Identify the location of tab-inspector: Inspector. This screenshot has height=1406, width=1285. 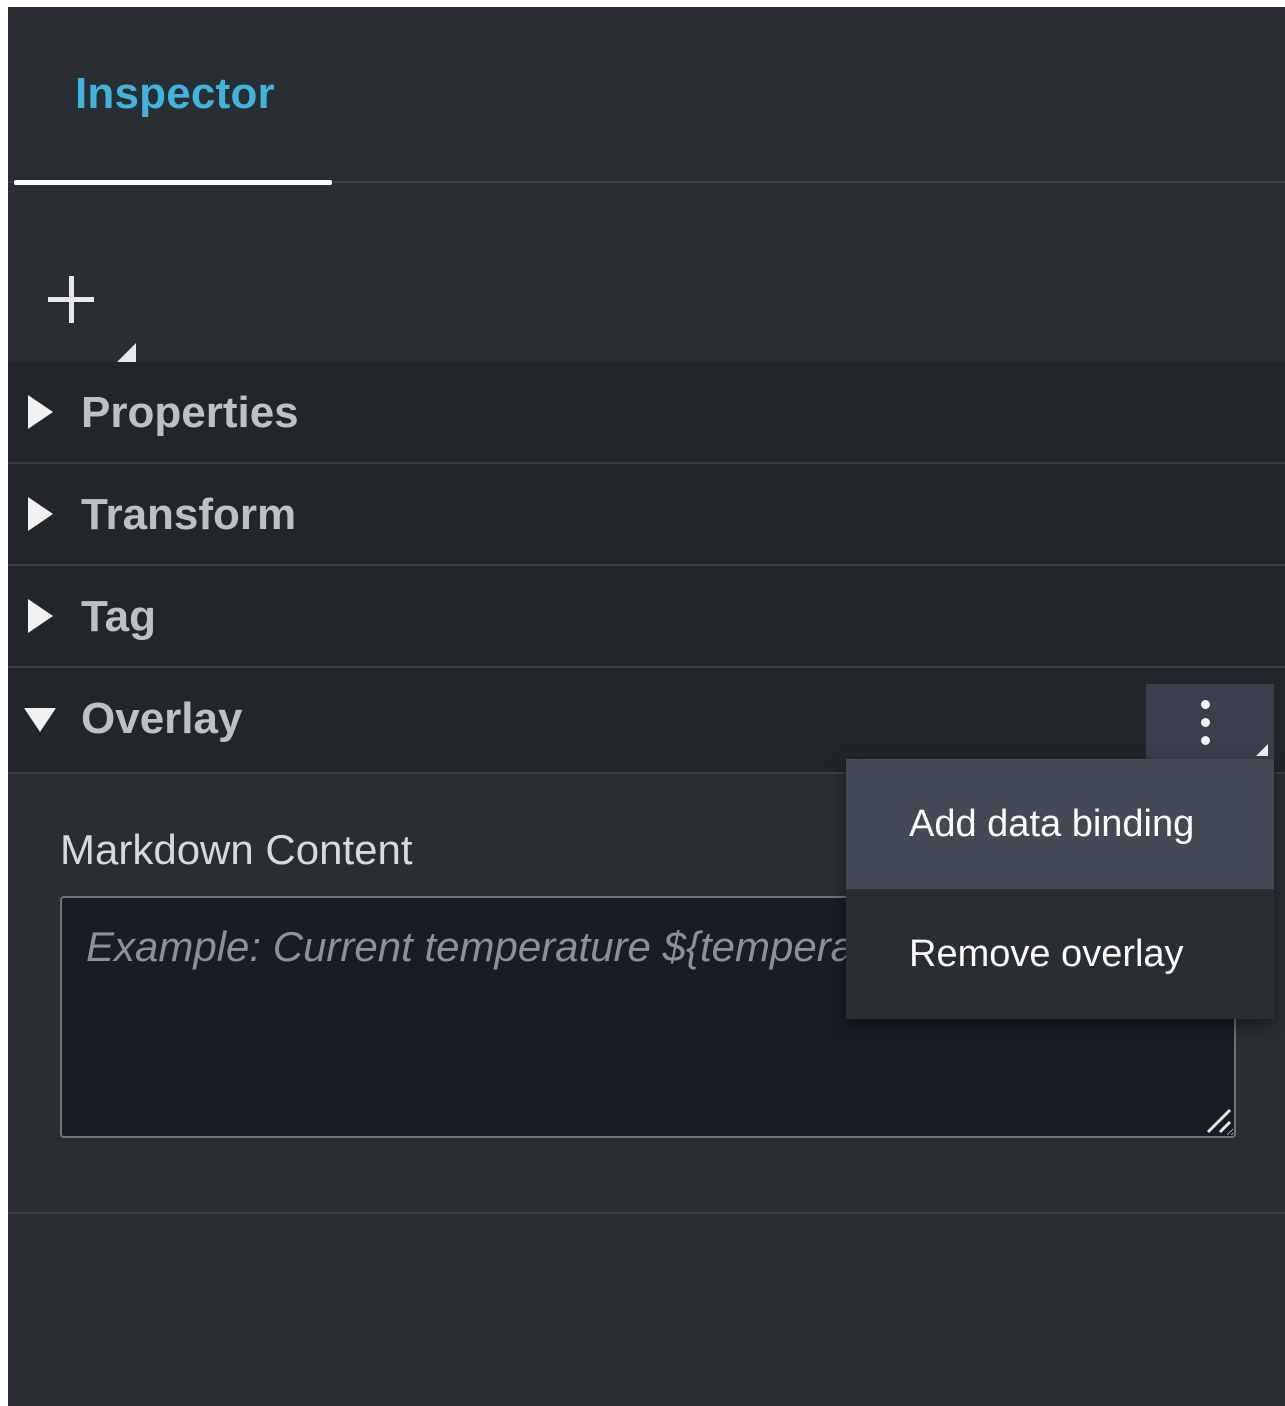
(173, 96).